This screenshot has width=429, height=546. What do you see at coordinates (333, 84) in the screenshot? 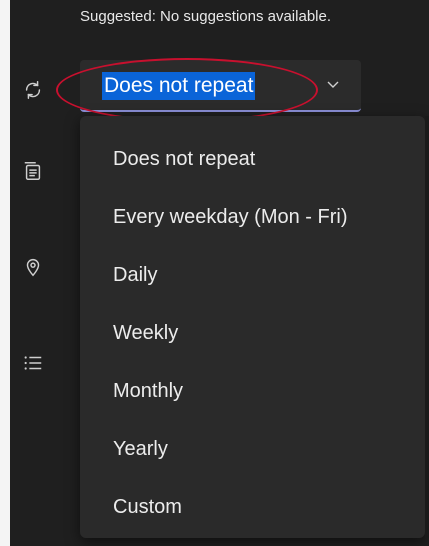
I see `chevron-down-icon` at bounding box center [333, 84].